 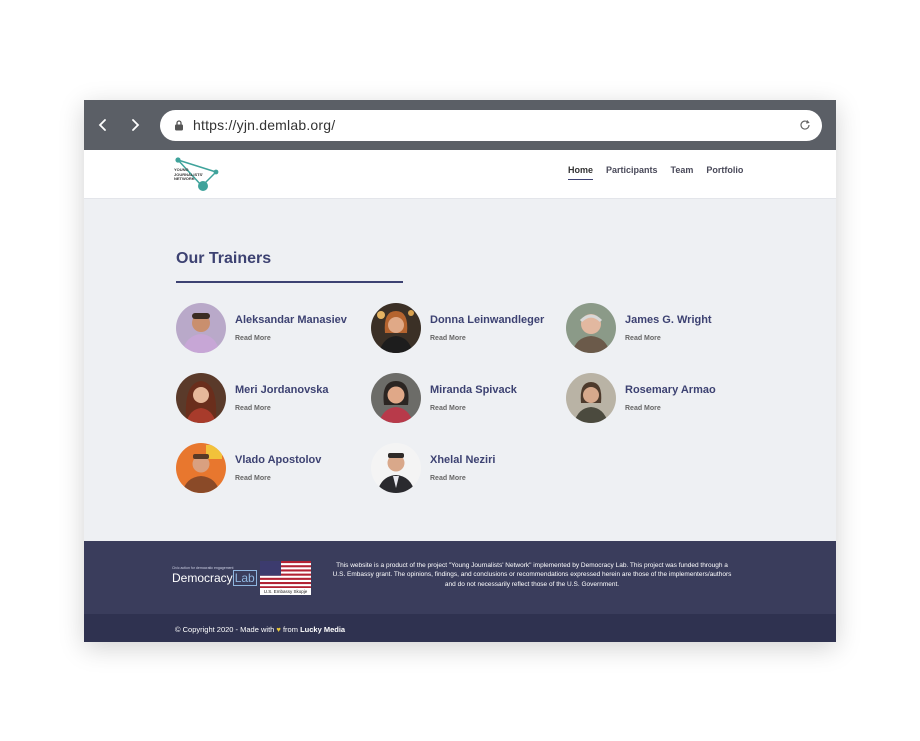 What do you see at coordinates (682, 172) in the screenshot?
I see `nav-team: Team` at bounding box center [682, 172].